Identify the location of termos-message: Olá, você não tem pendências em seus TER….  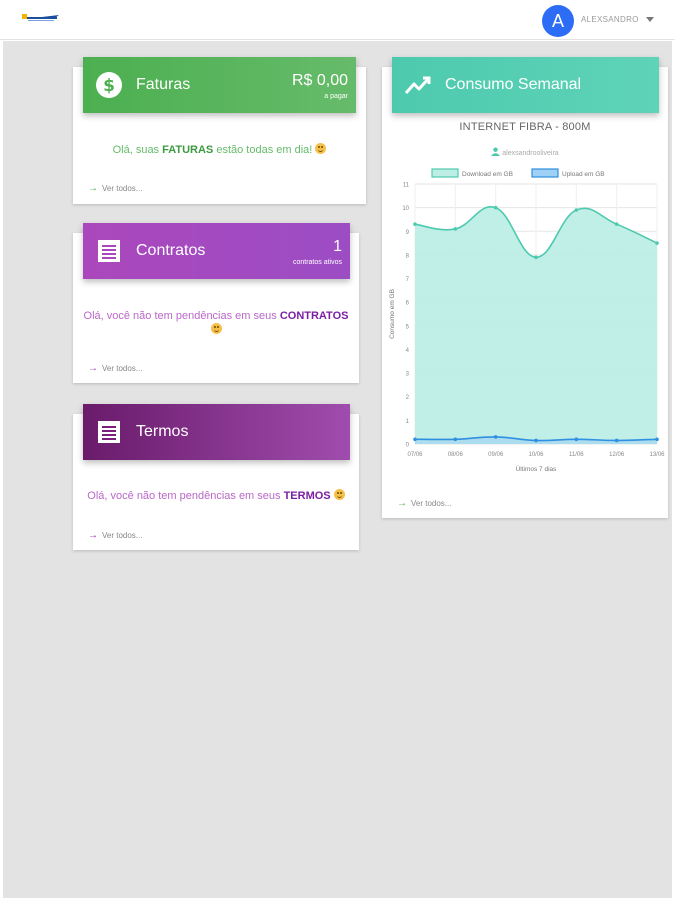
(216, 496).